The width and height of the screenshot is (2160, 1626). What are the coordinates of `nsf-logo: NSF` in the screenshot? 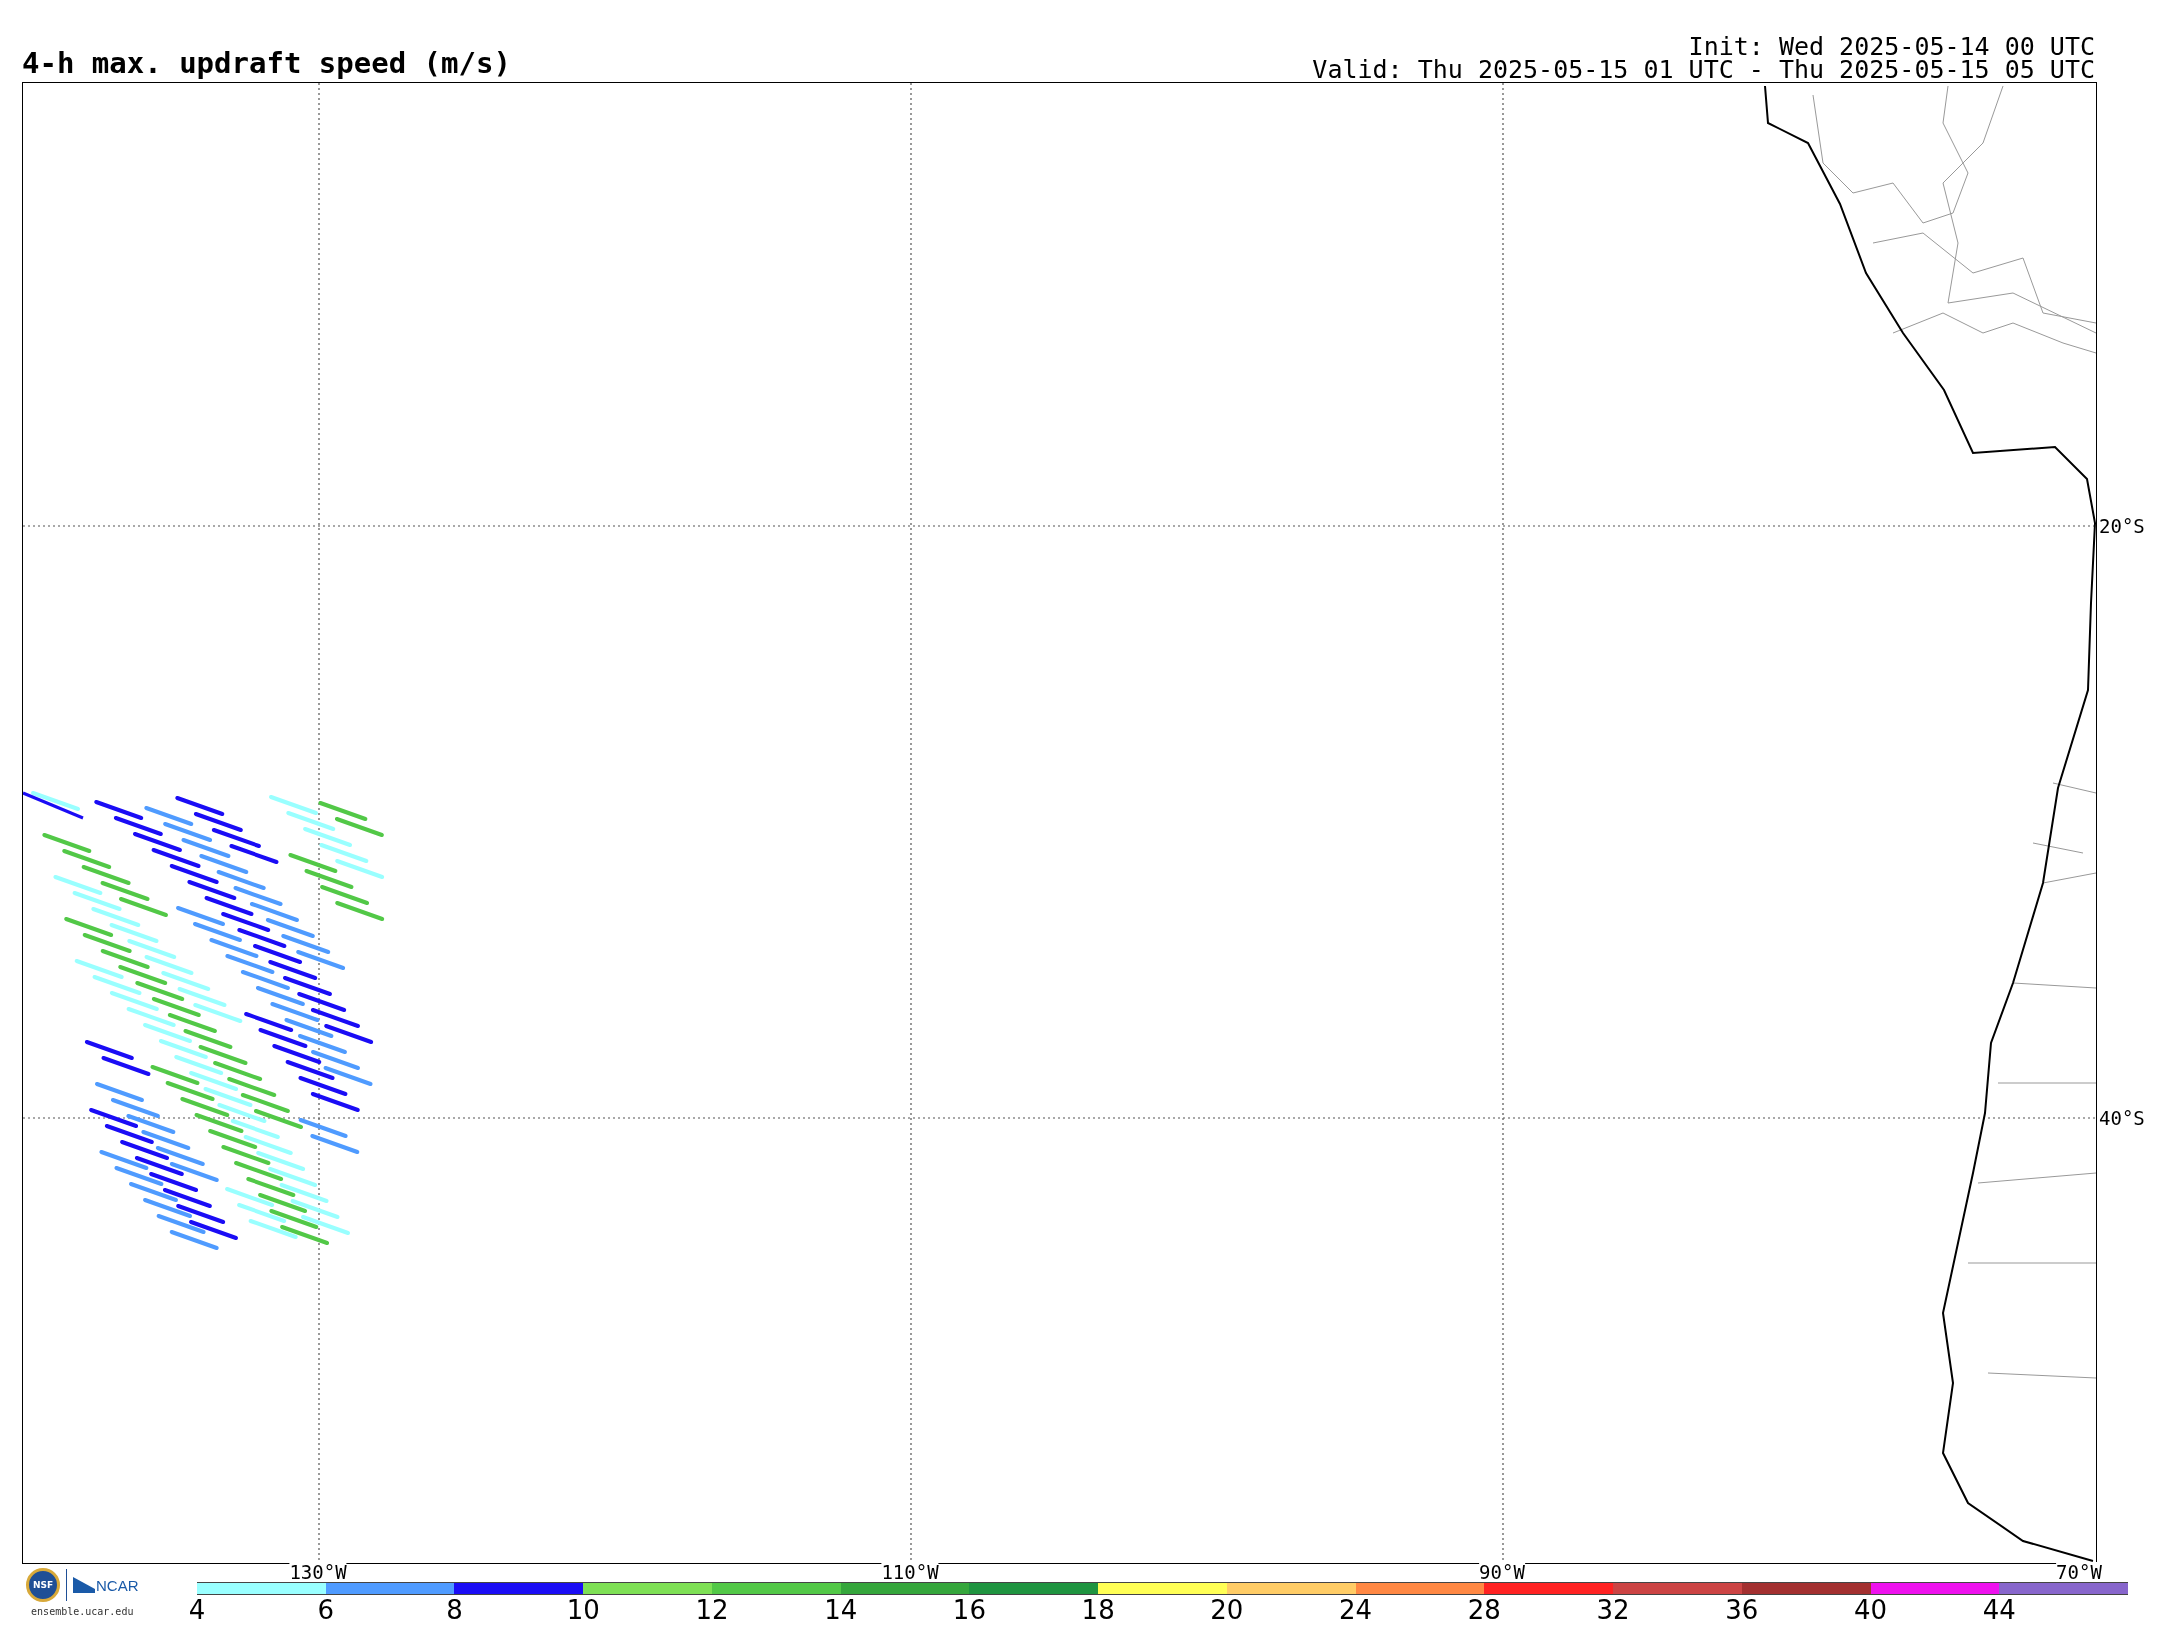 It's located at (43, 1585).